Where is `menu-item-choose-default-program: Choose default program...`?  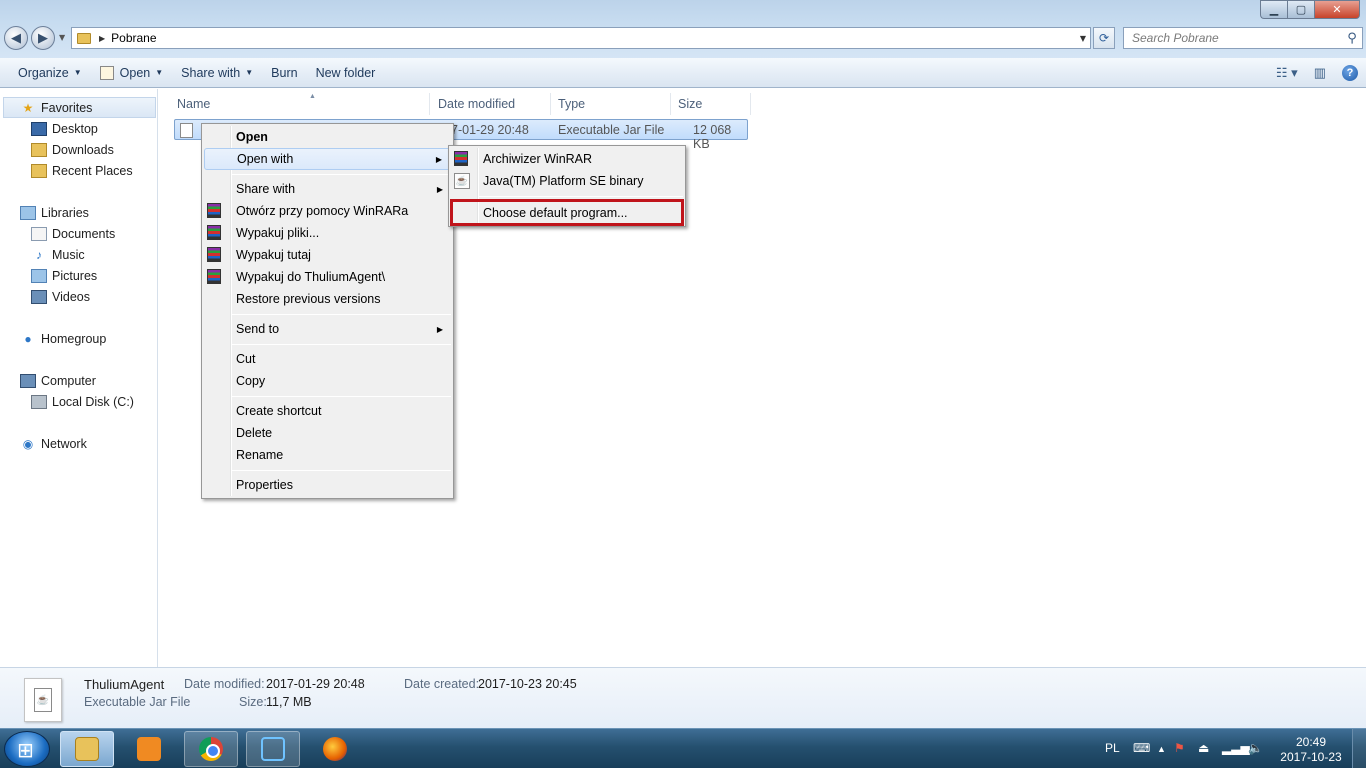
menu-item-choose-default-program: Choose default program... is located at coordinates (567, 212).